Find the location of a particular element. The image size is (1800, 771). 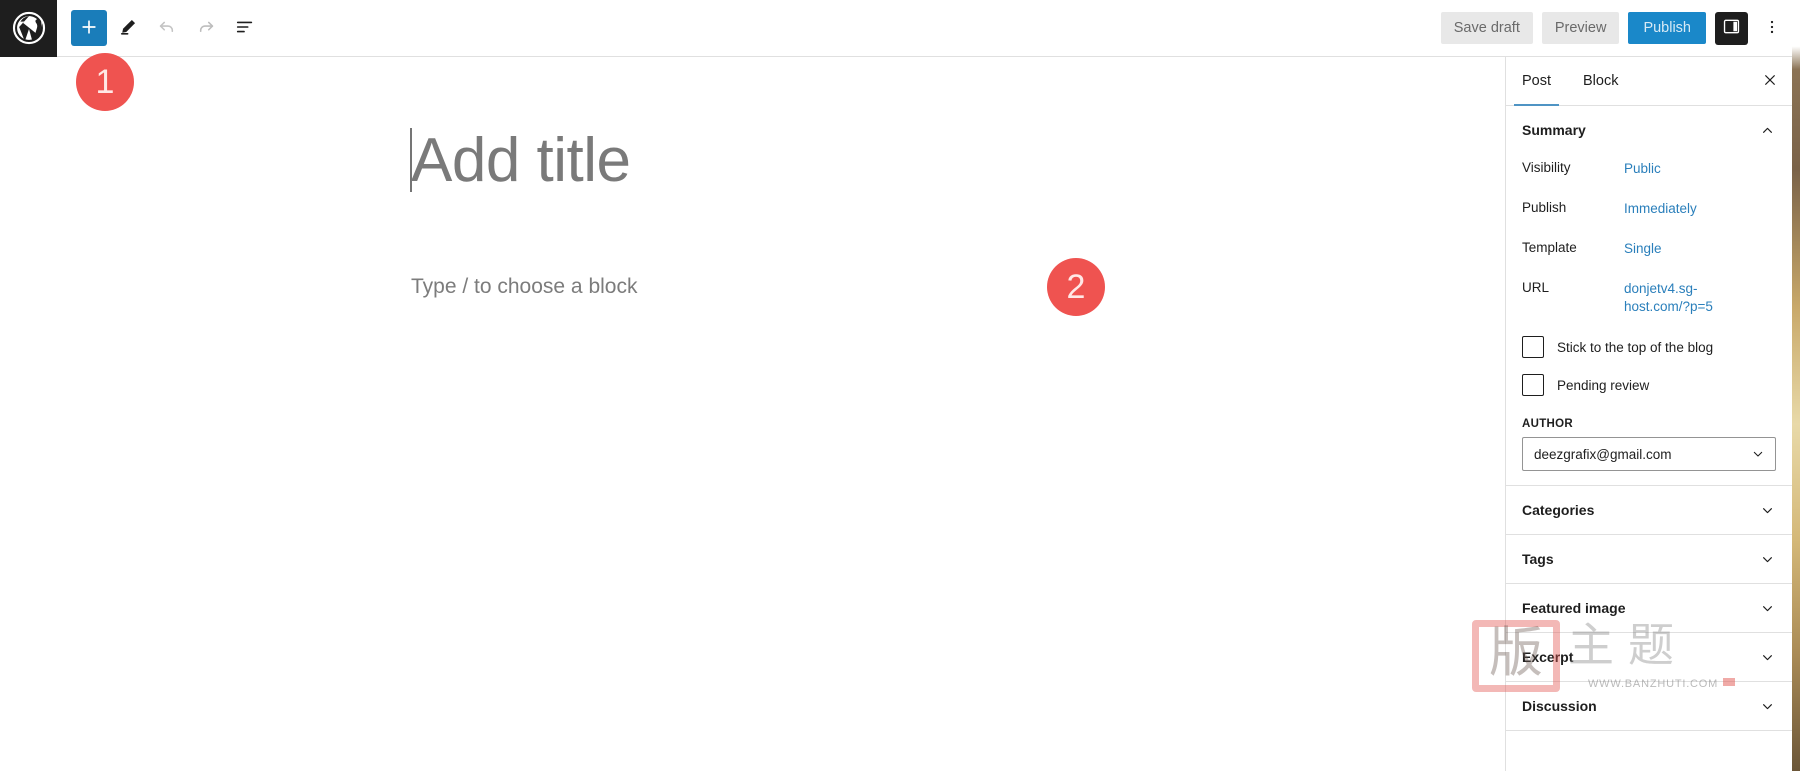

redo-button is located at coordinates (206, 28).